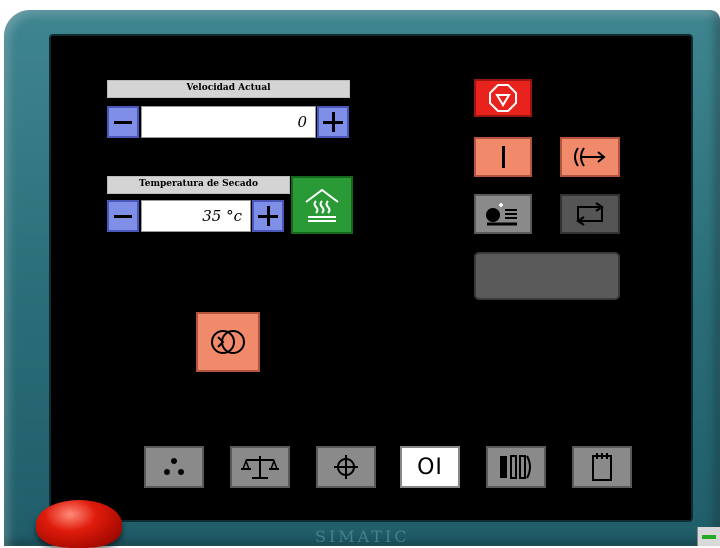  I want to click on balance-scale-icon, so click(260, 467).